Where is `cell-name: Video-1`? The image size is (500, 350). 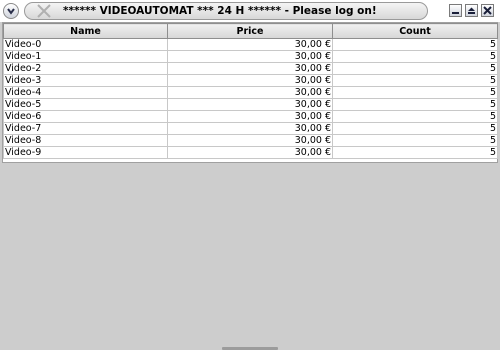 cell-name: Video-1 is located at coordinates (85, 56).